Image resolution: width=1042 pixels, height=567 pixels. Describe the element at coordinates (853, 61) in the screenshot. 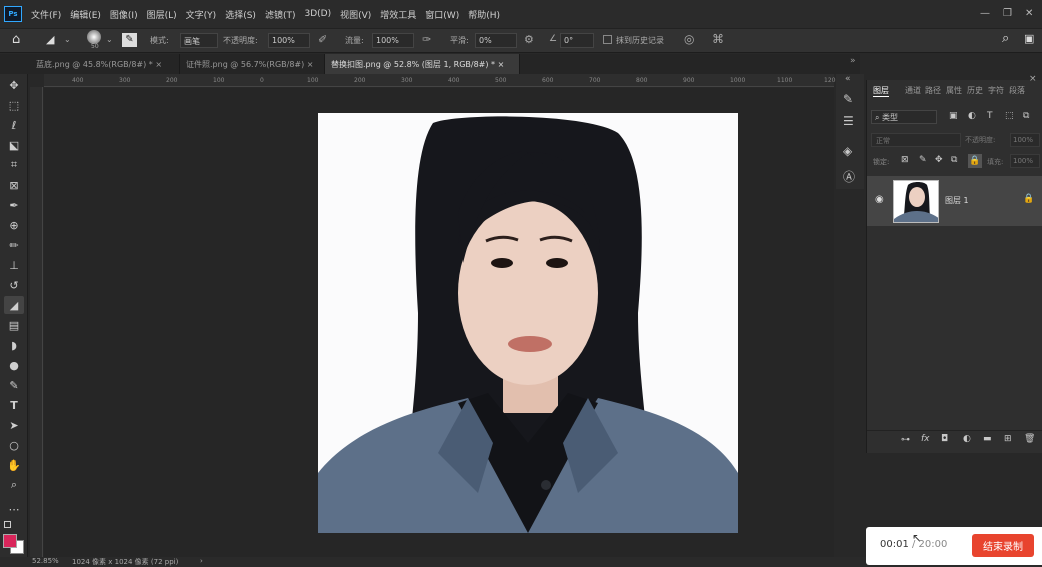

I see `collapse-icon: »` at that location.